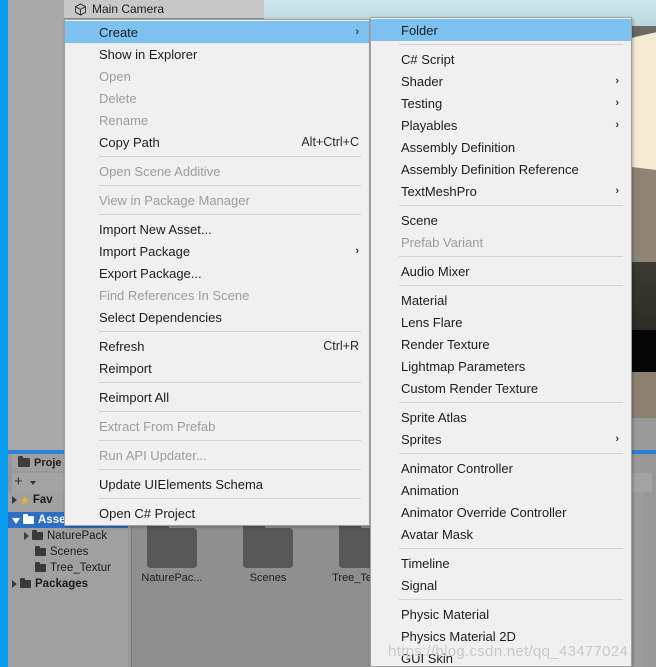 The height and width of the screenshot is (667, 656). Describe the element at coordinates (128, 9) in the screenshot. I see `hierarchy-object-label: Main Camera` at that location.